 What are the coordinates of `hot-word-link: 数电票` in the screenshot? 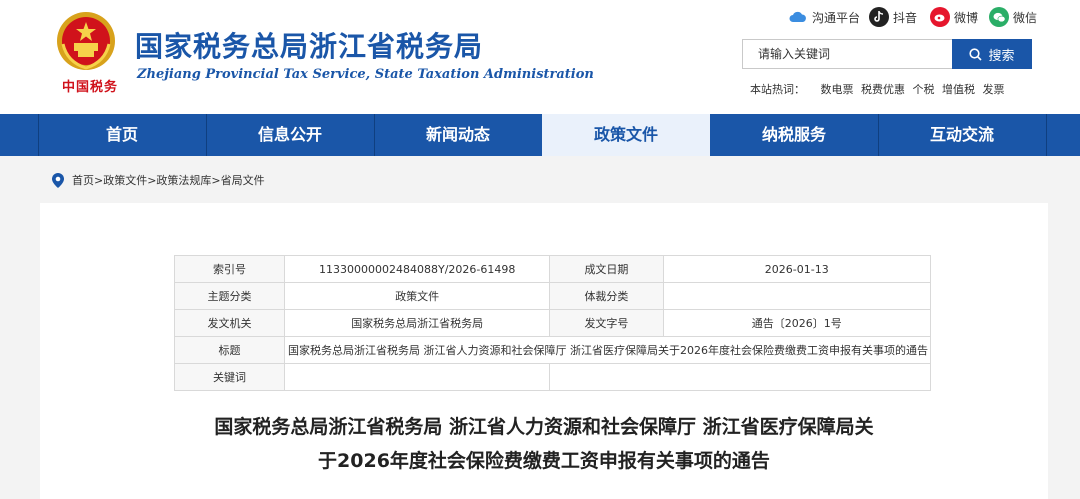 It's located at (837, 89).